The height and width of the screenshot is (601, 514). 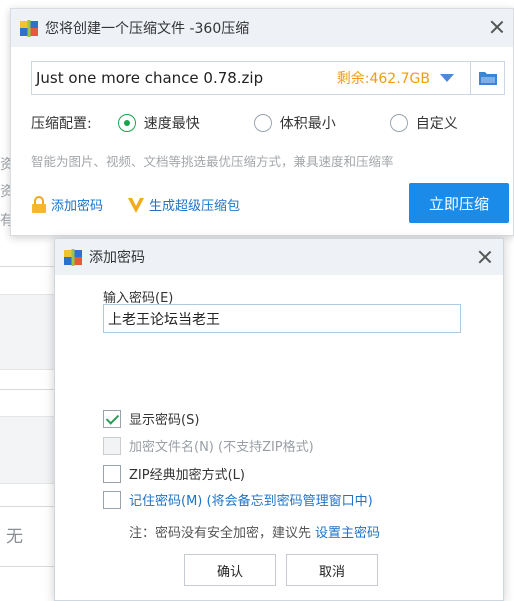 I want to click on password-input: 上老王论坛当老王, so click(x=282, y=318).